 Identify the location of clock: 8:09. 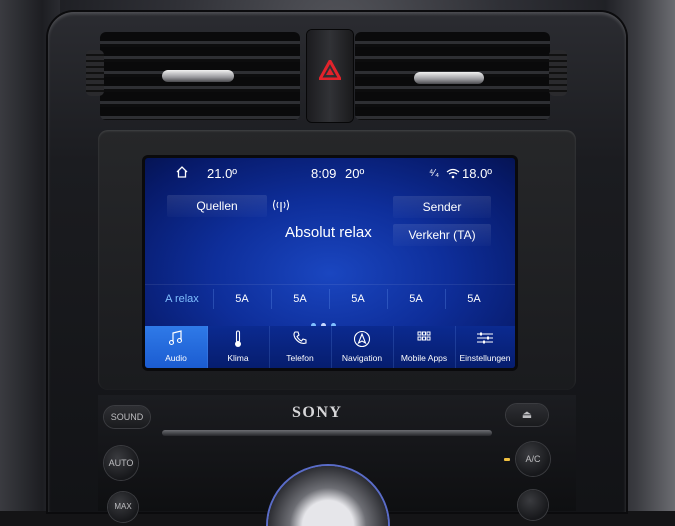
(324, 173).